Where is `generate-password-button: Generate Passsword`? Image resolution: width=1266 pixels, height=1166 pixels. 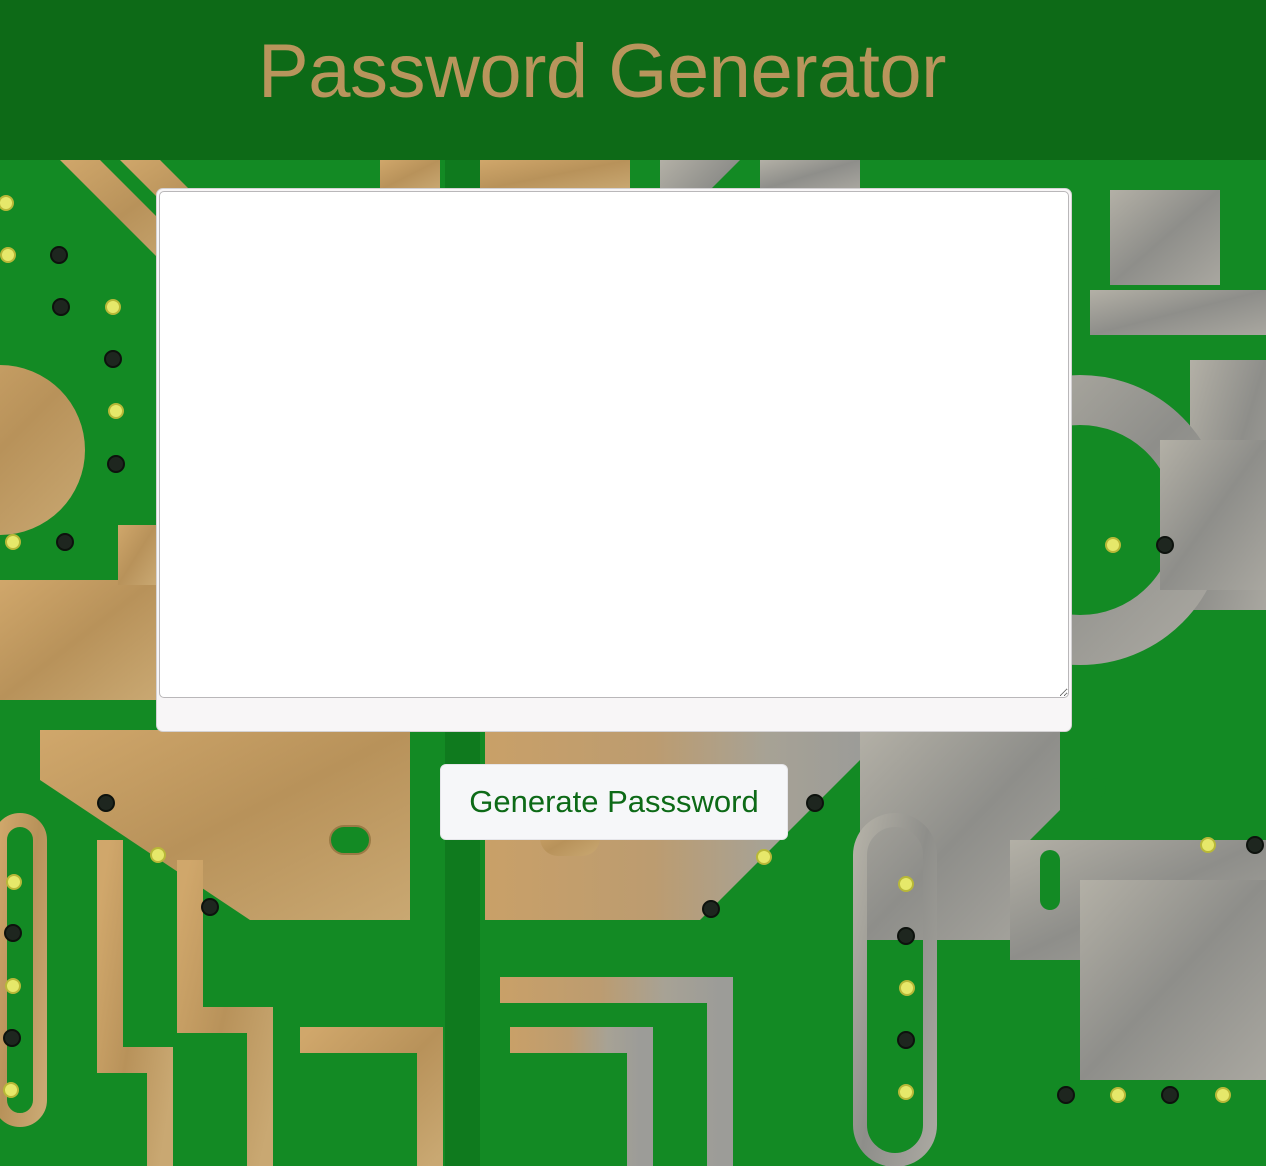
generate-password-button: Generate Passsword is located at coordinates (614, 802).